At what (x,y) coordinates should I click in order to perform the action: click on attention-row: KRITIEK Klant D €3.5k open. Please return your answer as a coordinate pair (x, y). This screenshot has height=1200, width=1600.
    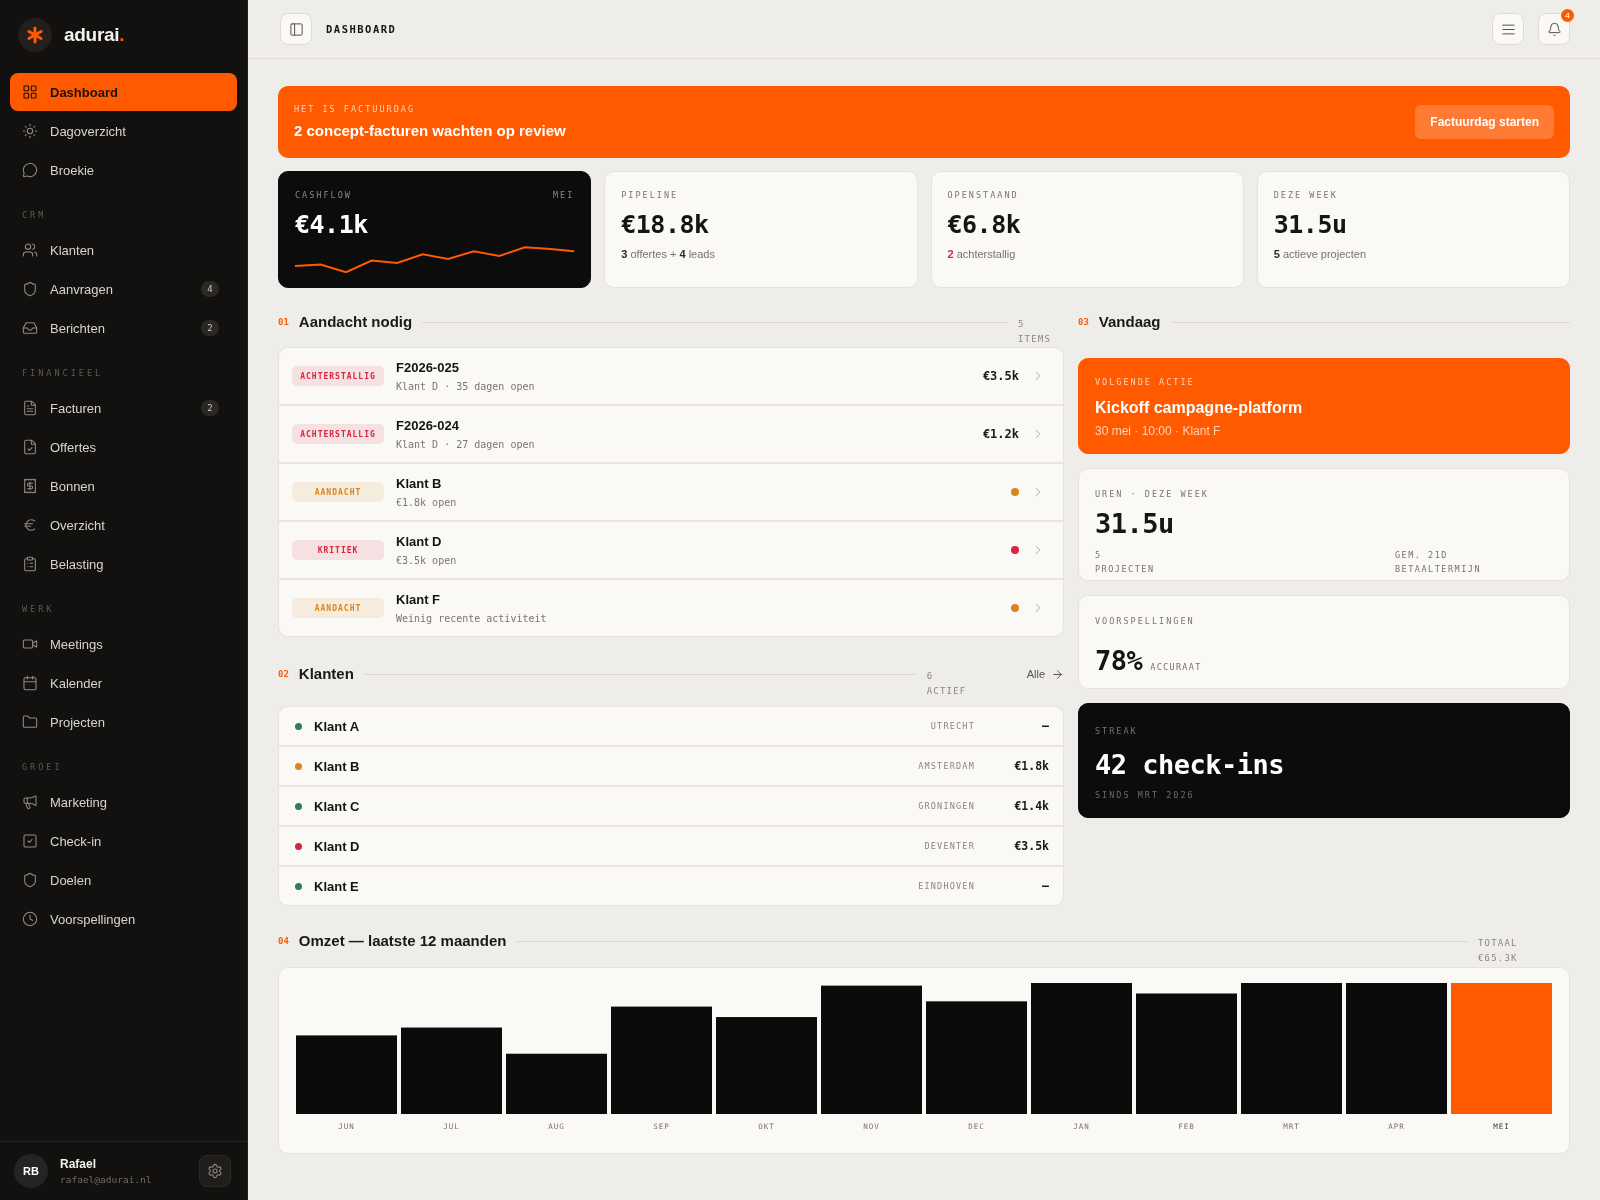
    Looking at the image, I should click on (671, 550).